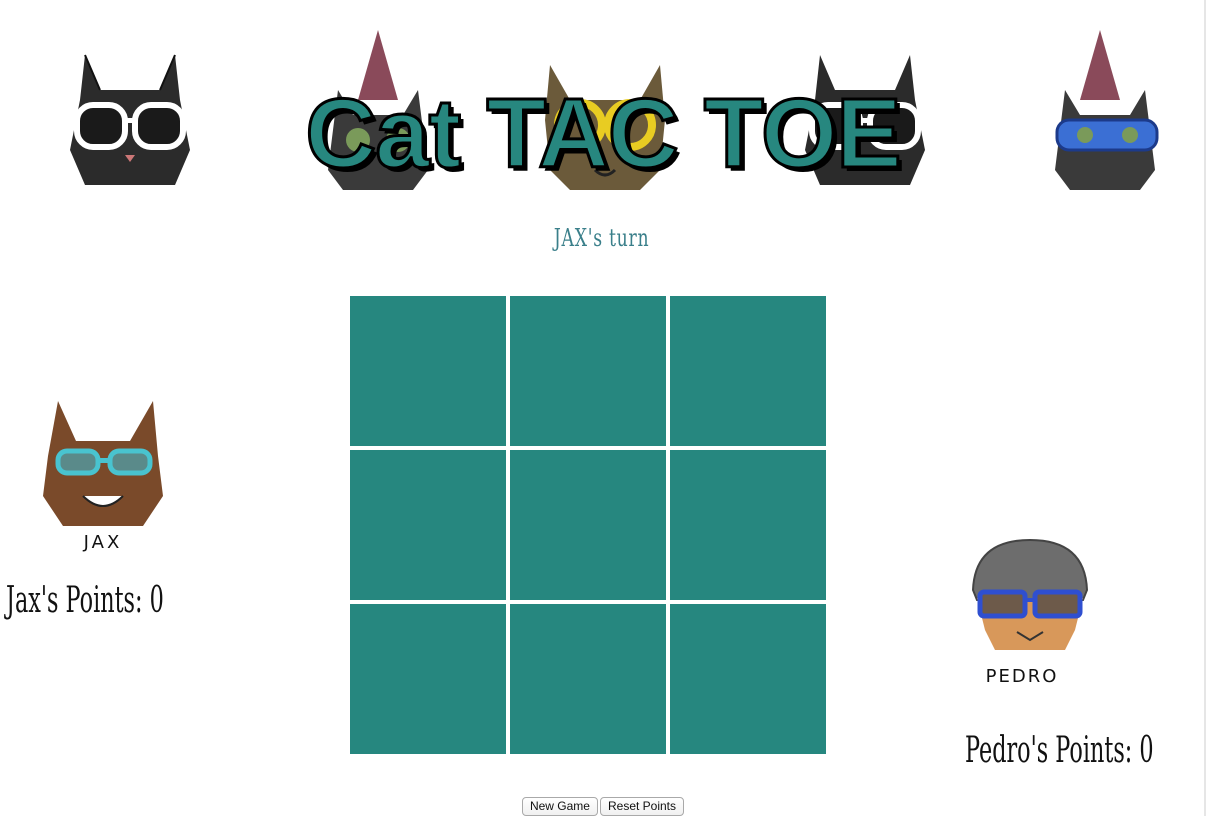 This screenshot has height=816, width=1206. Describe the element at coordinates (603, 133) in the screenshot. I see `game-title: Cat TAC TOE` at that location.